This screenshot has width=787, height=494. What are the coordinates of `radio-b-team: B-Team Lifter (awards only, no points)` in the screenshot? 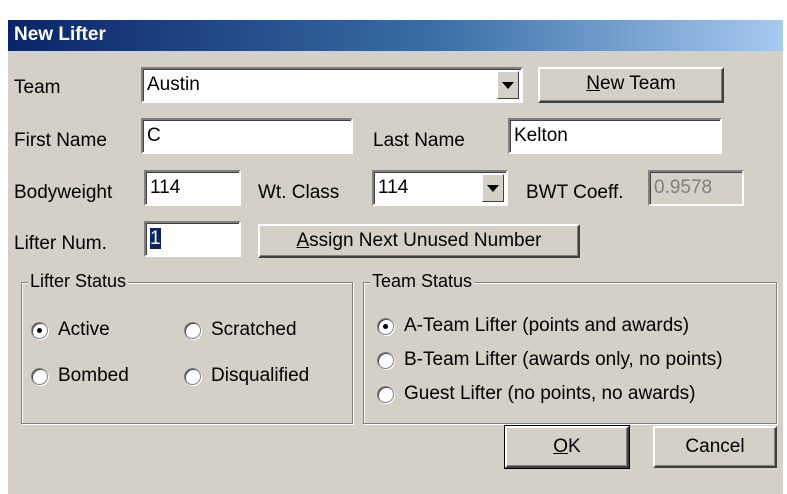 It's located at (550, 360).